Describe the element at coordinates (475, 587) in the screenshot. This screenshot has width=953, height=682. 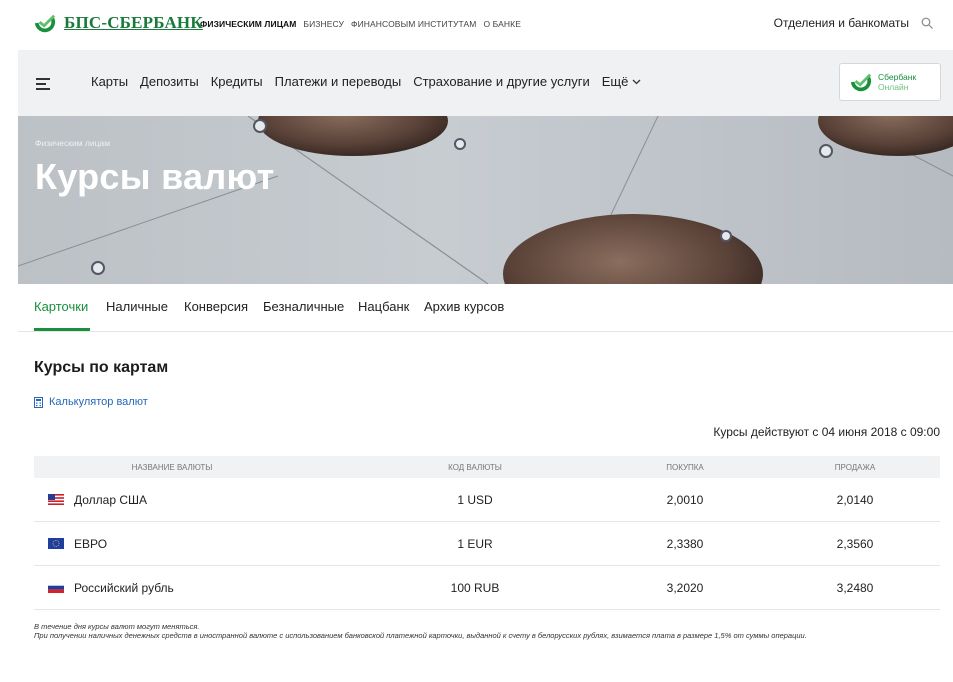
I see `currency-code: 100 RUB` at that location.